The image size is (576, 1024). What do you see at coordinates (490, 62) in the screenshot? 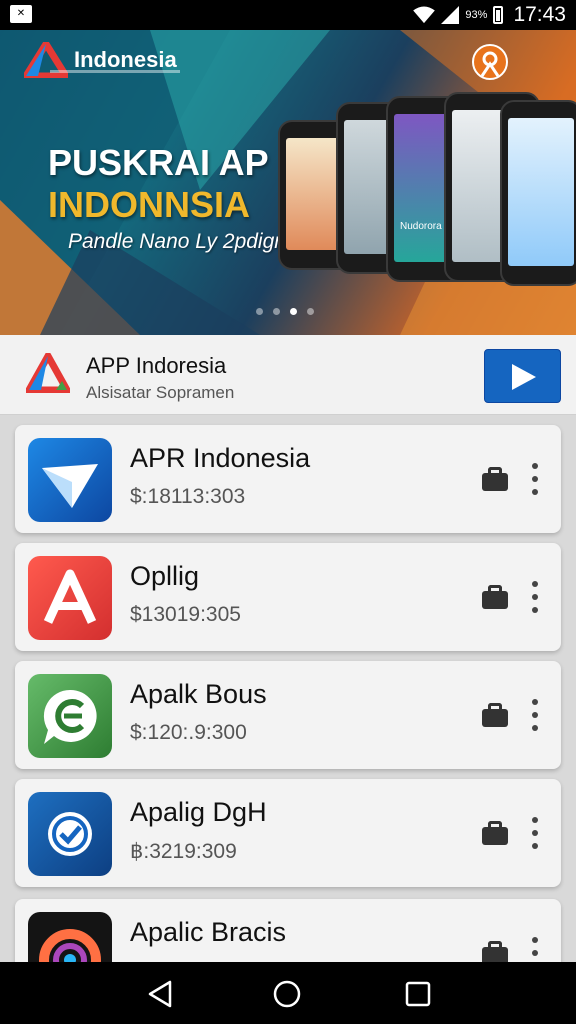
I see `badge-icon` at bounding box center [490, 62].